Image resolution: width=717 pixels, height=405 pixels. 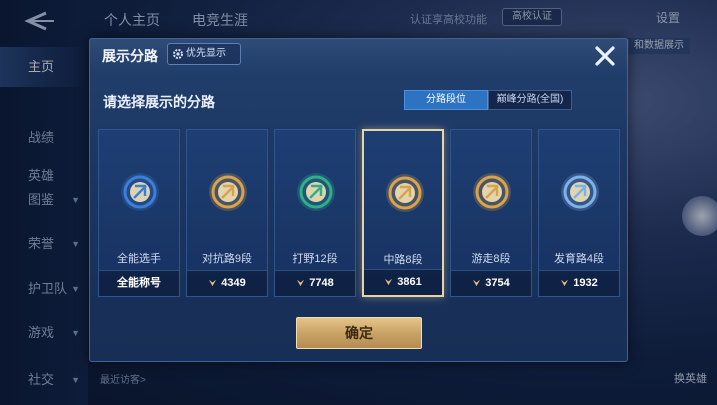 I want to click on lane-card-value: 1932, so click(x=585, y=283).